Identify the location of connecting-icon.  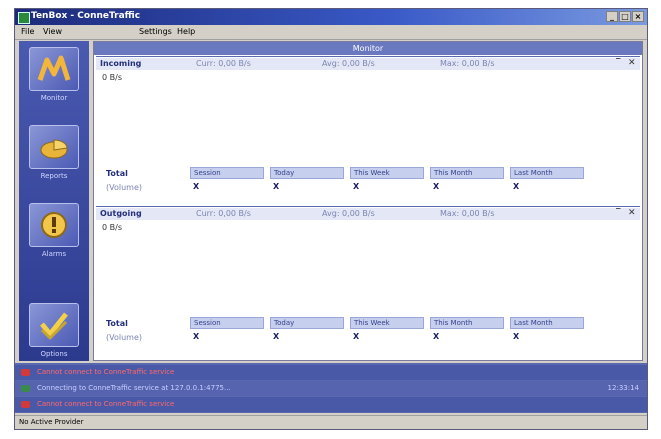
(25, 388).